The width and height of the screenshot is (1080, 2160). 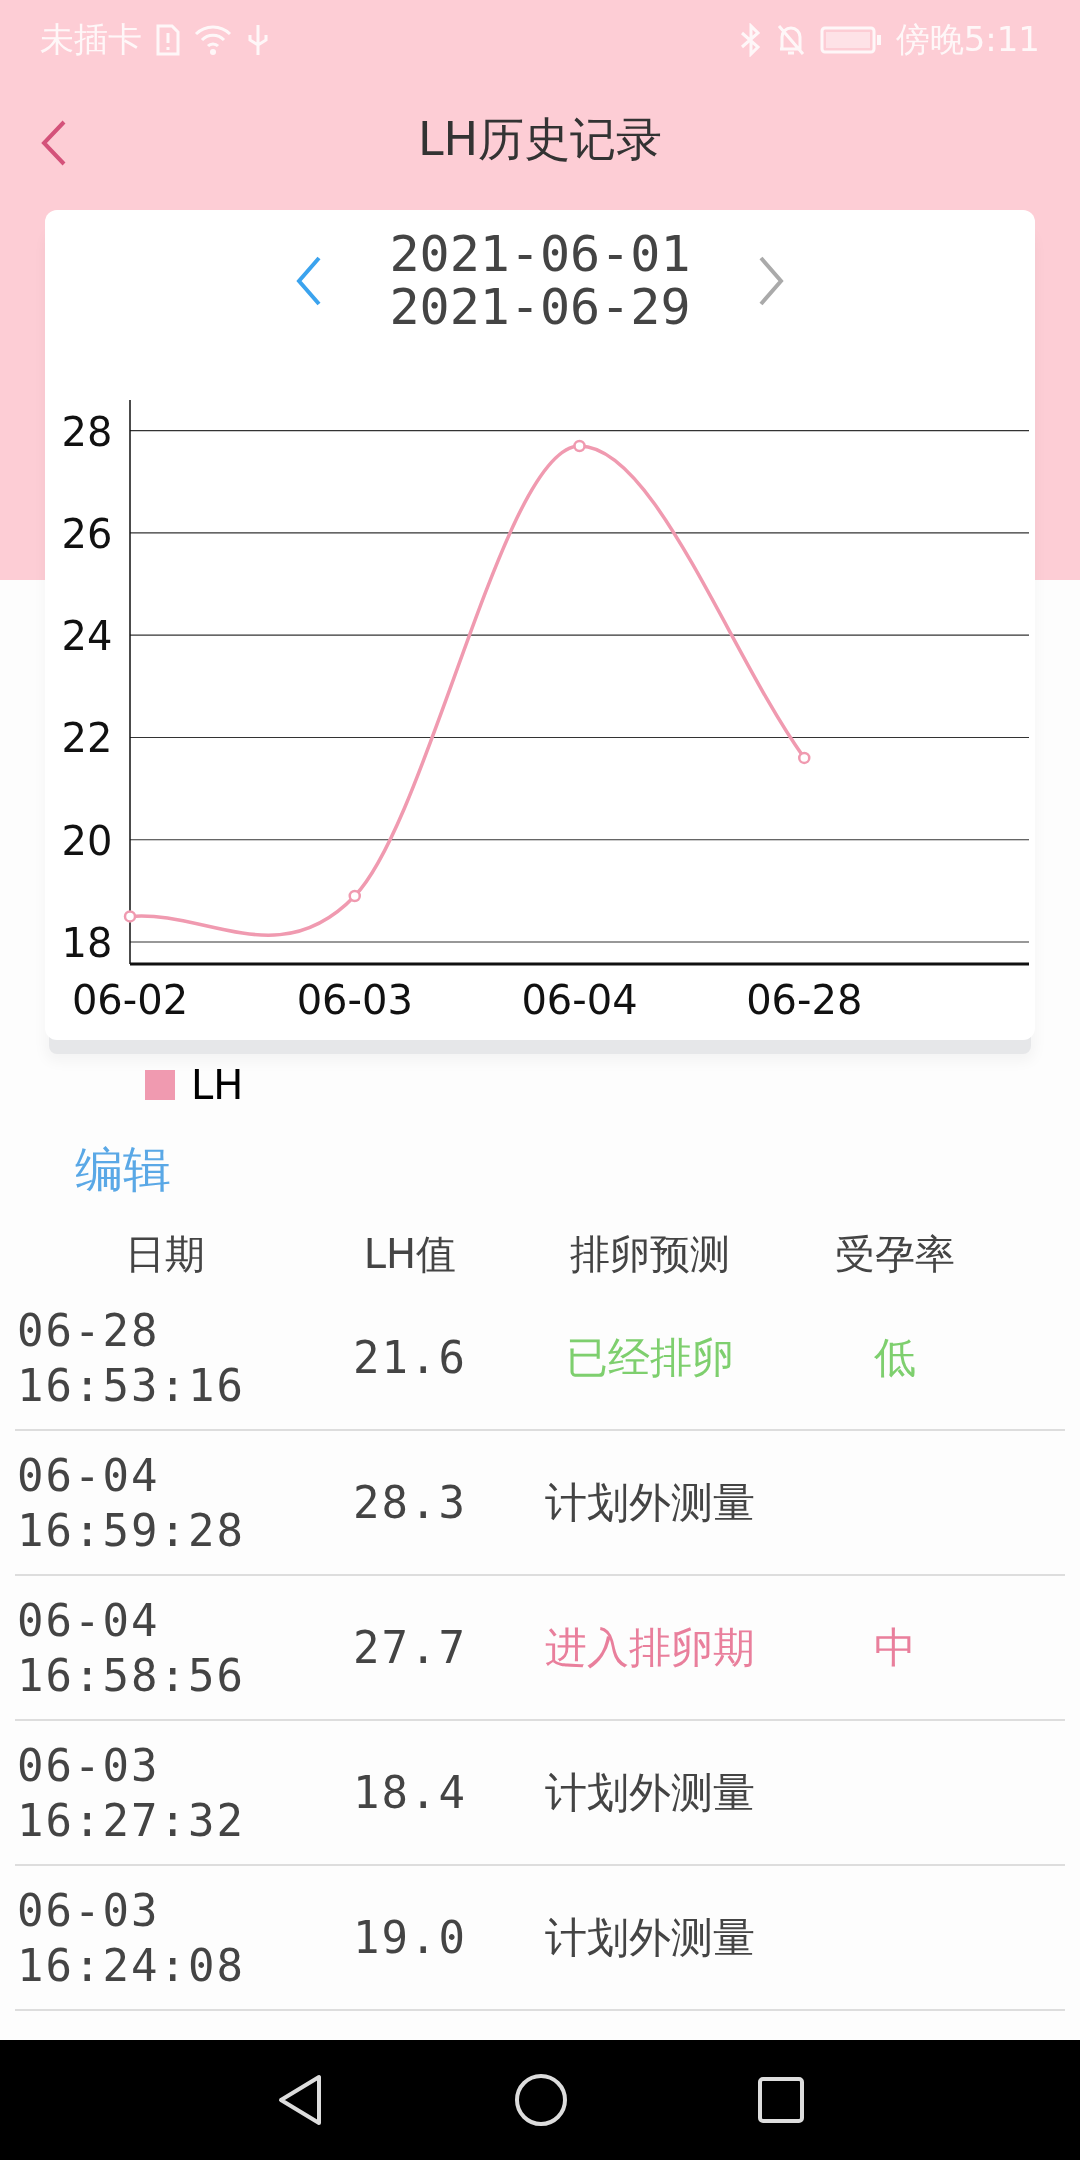 What do you see at coordinates (540, 139) in the screenshot?
I see `page-title: LH历史记录` at bounding box center [540, 139].